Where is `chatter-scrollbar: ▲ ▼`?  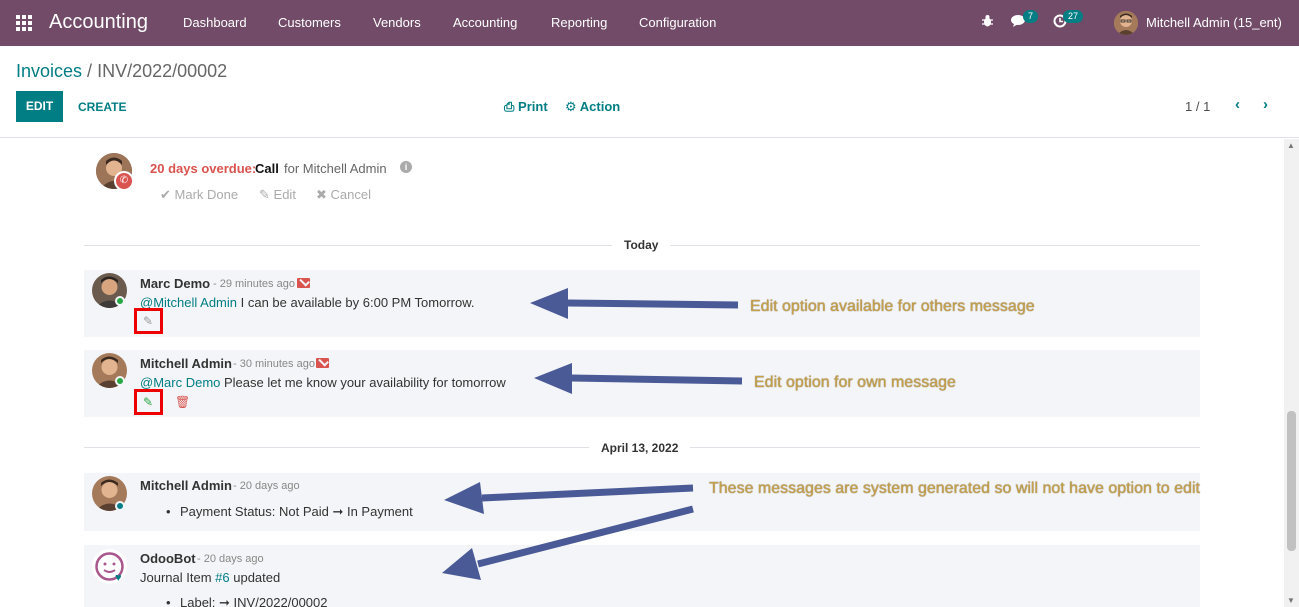
chatter-scrollbar: ▲ ▼ is located at coordinates (1291, 373).